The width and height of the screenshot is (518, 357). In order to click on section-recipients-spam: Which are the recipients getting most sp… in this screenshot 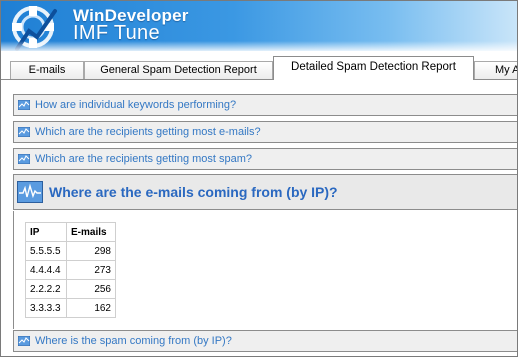, I will do `click(265, 159)`.